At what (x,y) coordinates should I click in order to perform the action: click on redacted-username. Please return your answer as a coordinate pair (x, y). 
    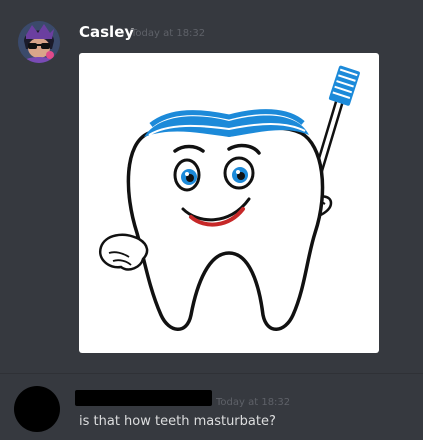
    Looking at the image, I should click on (143, 398).